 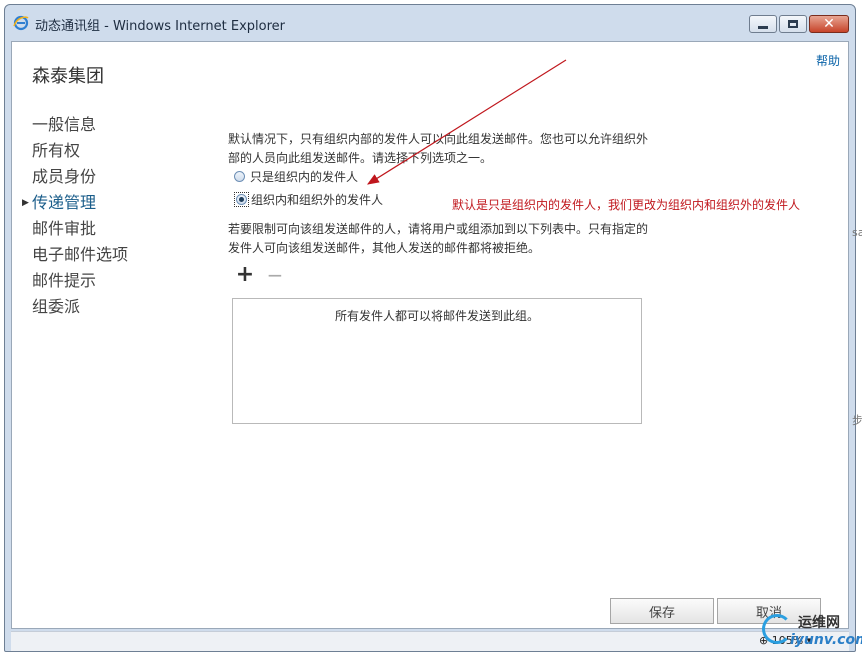 I want to click on nav-item-ownership: 所有权, so click(x=80, y=151).